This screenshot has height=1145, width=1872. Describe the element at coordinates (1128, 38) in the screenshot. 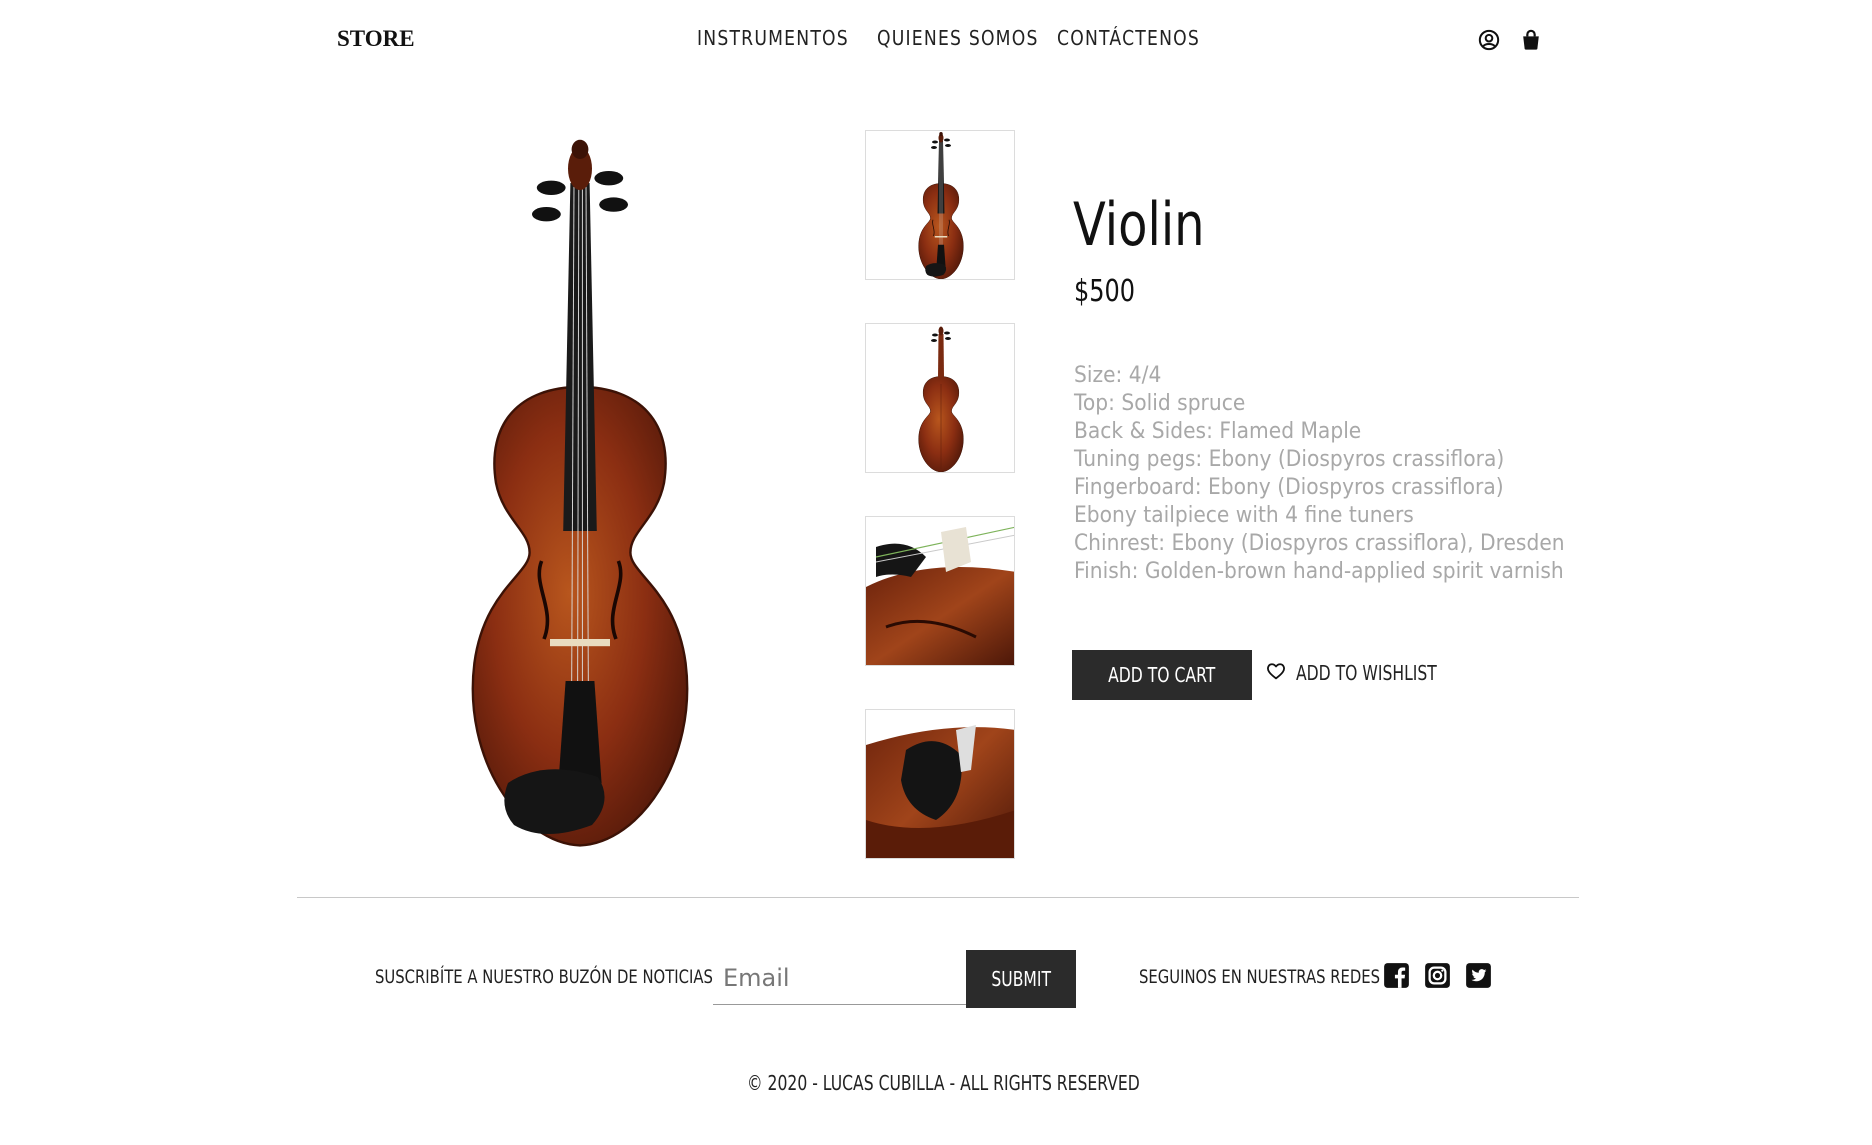

I see `nav-contactenos: CONTÁCTENOS` at that location.